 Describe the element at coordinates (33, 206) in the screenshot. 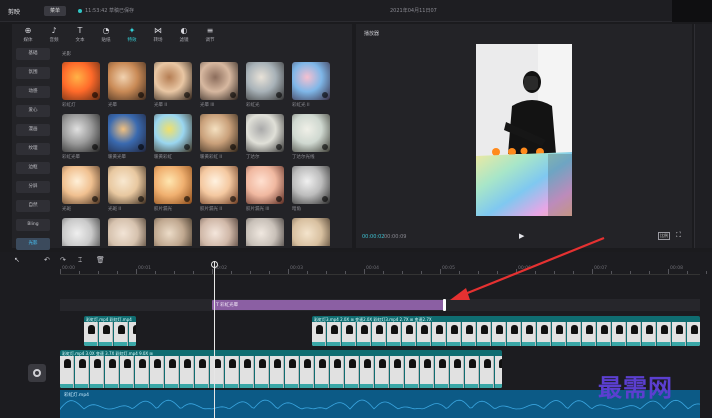

I see `category-tab: 自然` at that location.